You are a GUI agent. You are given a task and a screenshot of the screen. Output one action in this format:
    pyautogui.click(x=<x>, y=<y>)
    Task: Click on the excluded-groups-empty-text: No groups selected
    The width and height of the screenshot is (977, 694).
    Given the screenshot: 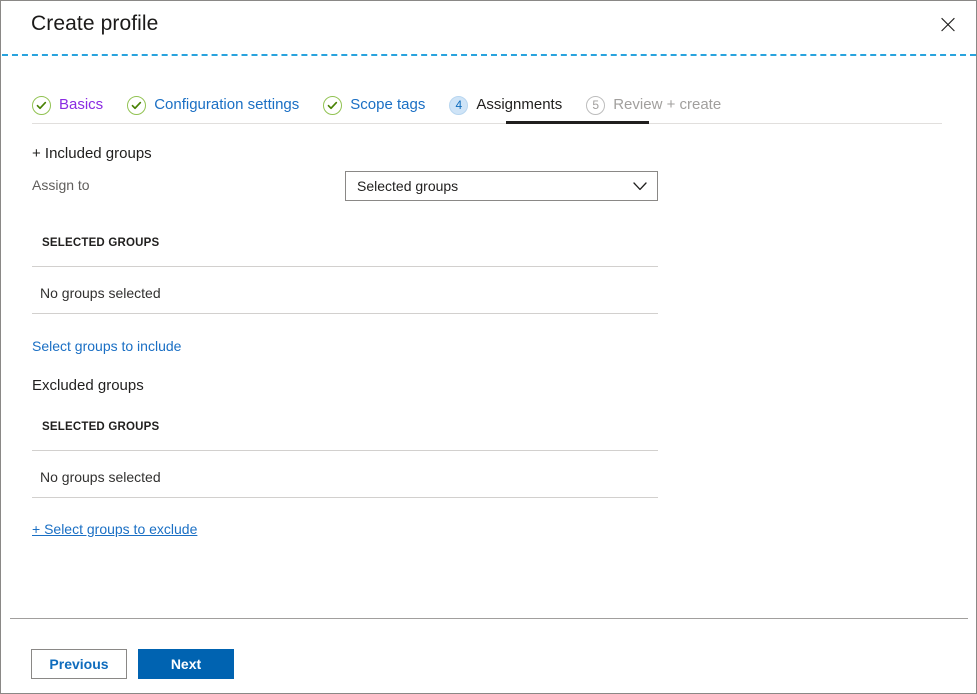 What is the action you would take?
    pyautogui.click(x=100, y=477)
    